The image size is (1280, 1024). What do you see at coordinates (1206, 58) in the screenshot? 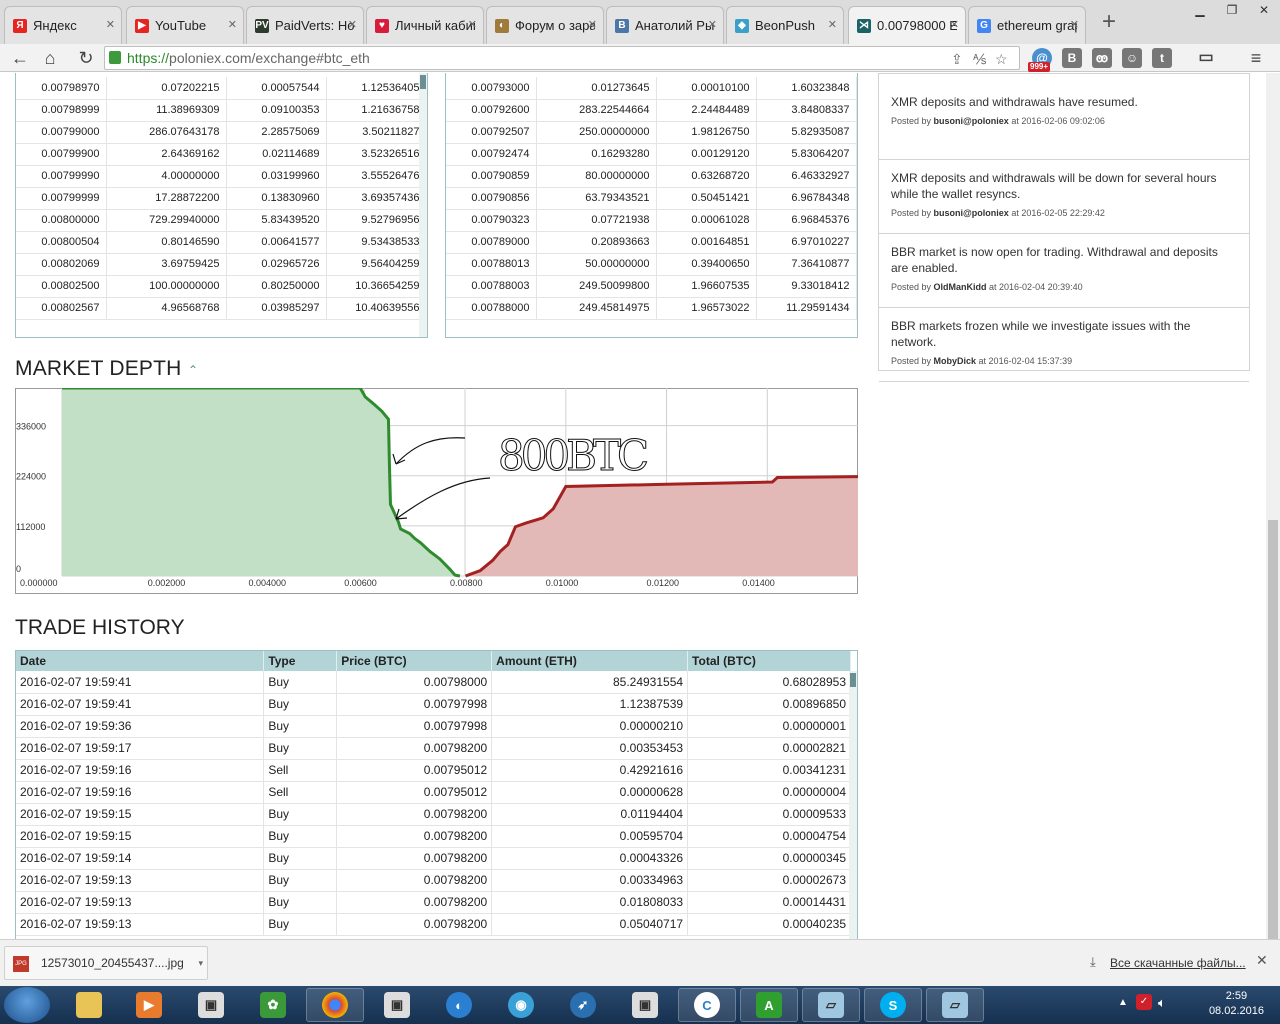
I see `chat-extension-icon: ▭` at bounding box center [1206, 58].